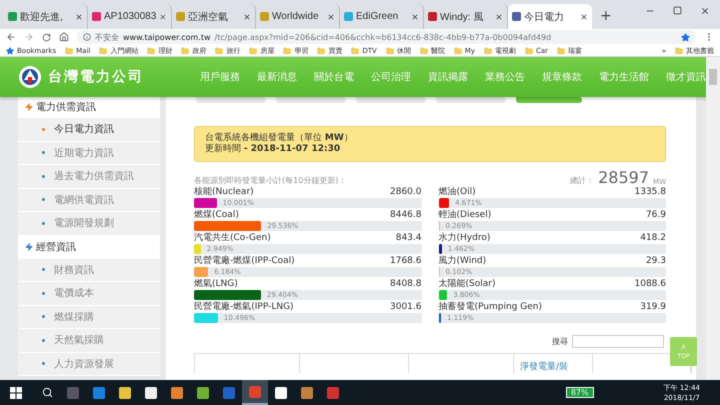 The image size is (720, 405). I want to click on source-value: 418.2, so click(653, 238).